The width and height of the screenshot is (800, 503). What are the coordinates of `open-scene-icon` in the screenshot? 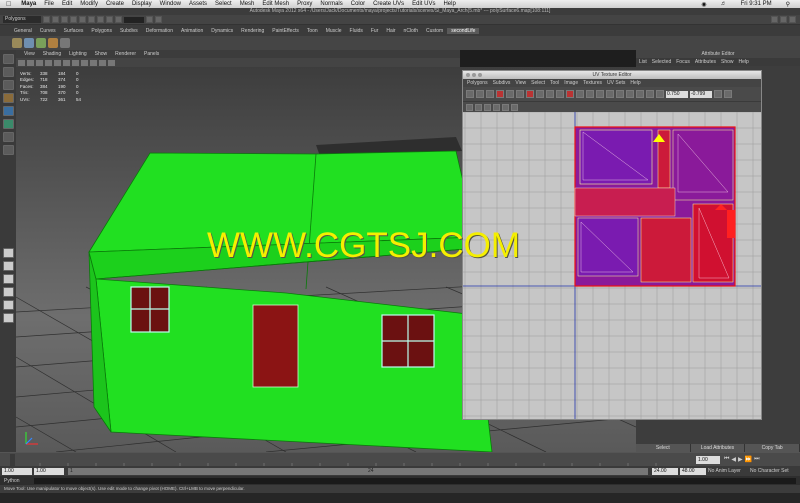 It's located at (55, 19).